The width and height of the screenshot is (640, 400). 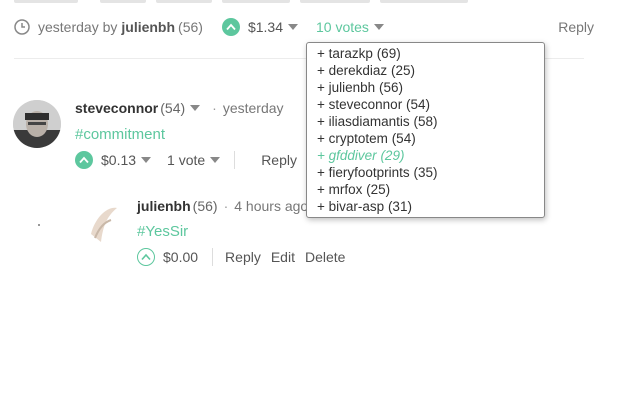 What do you see at coordinates (222, 206) in the screenshot?
I see `comment-header: julienbh (56) · 4 hours ago` at bounding box center [222, 206].